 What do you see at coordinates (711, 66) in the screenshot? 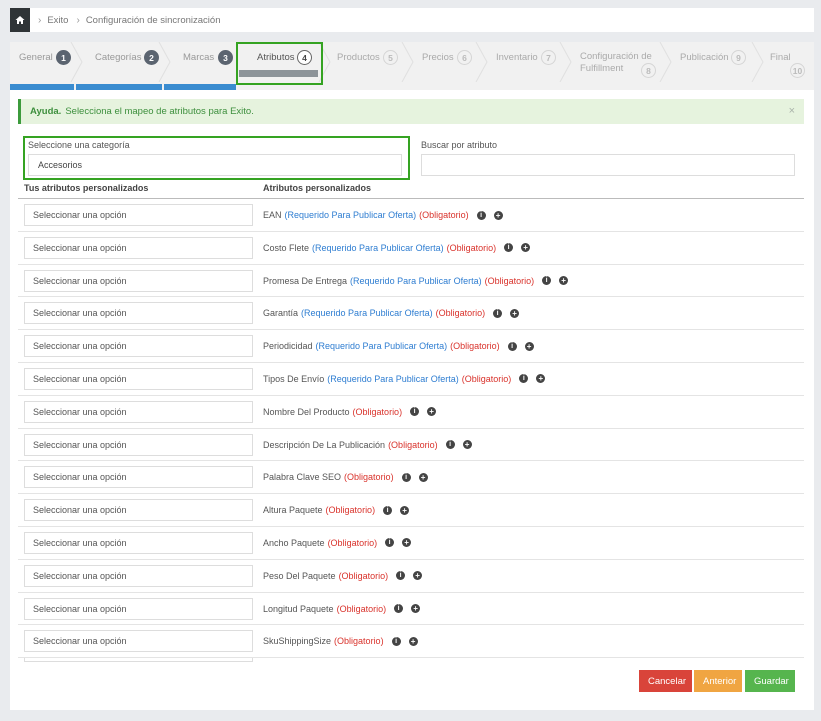
I see `step-publicacion: Publicación 9` at bounding box center [711, 66].